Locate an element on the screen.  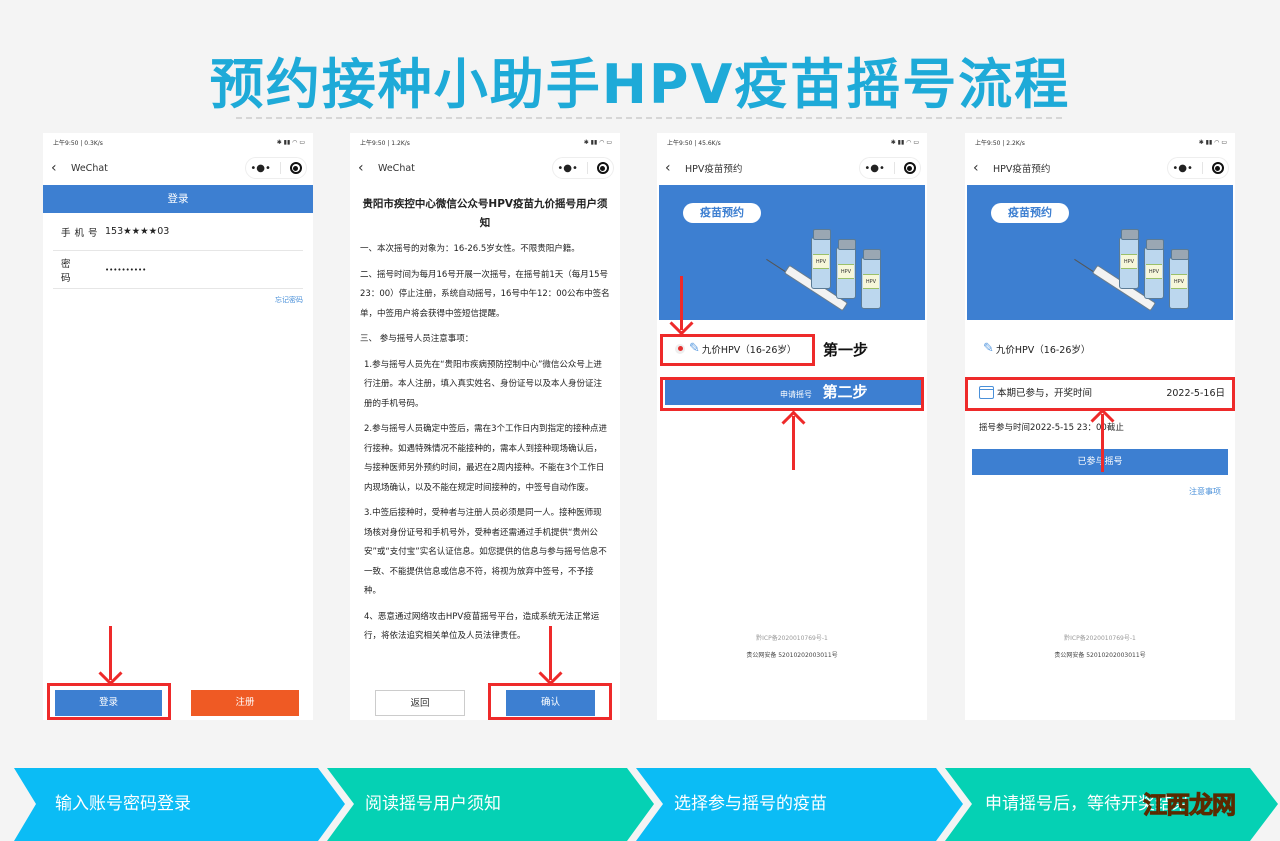
step1-annotation: 第一步 is located at coordinates (846, 350).